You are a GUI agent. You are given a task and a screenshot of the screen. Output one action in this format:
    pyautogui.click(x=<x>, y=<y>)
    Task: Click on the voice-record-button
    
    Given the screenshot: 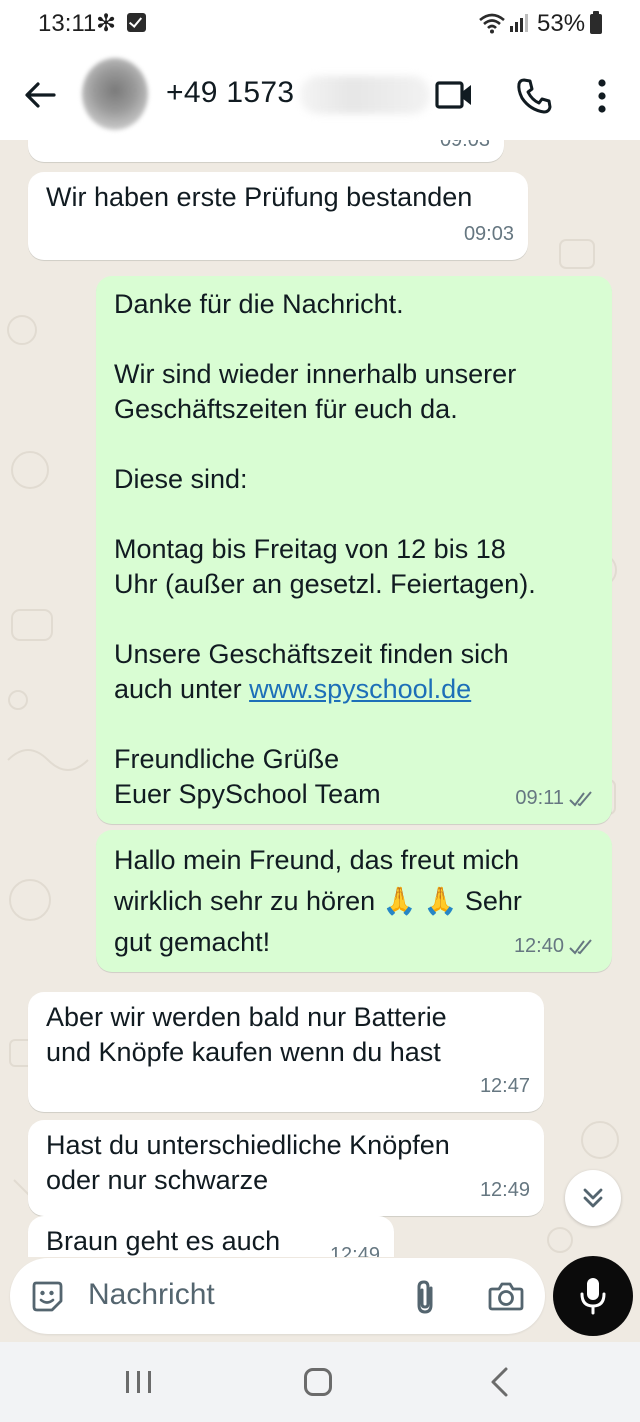 What is the action you would take?
    pyautogui.click(x=593, y=1296)
    